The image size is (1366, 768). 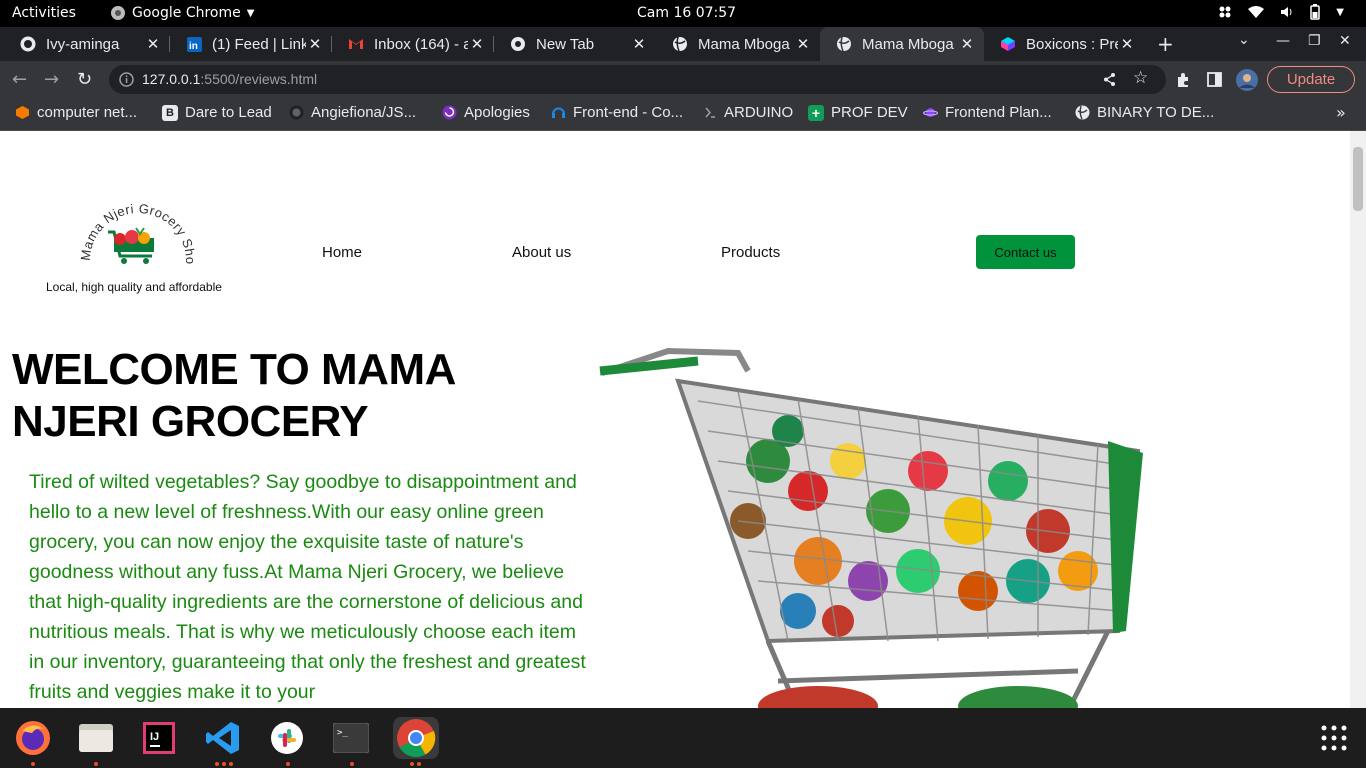 What do you see at coordinates (709, 113) in the screenshot?
I see `arduino-icon` at bounding box center [709, 113].